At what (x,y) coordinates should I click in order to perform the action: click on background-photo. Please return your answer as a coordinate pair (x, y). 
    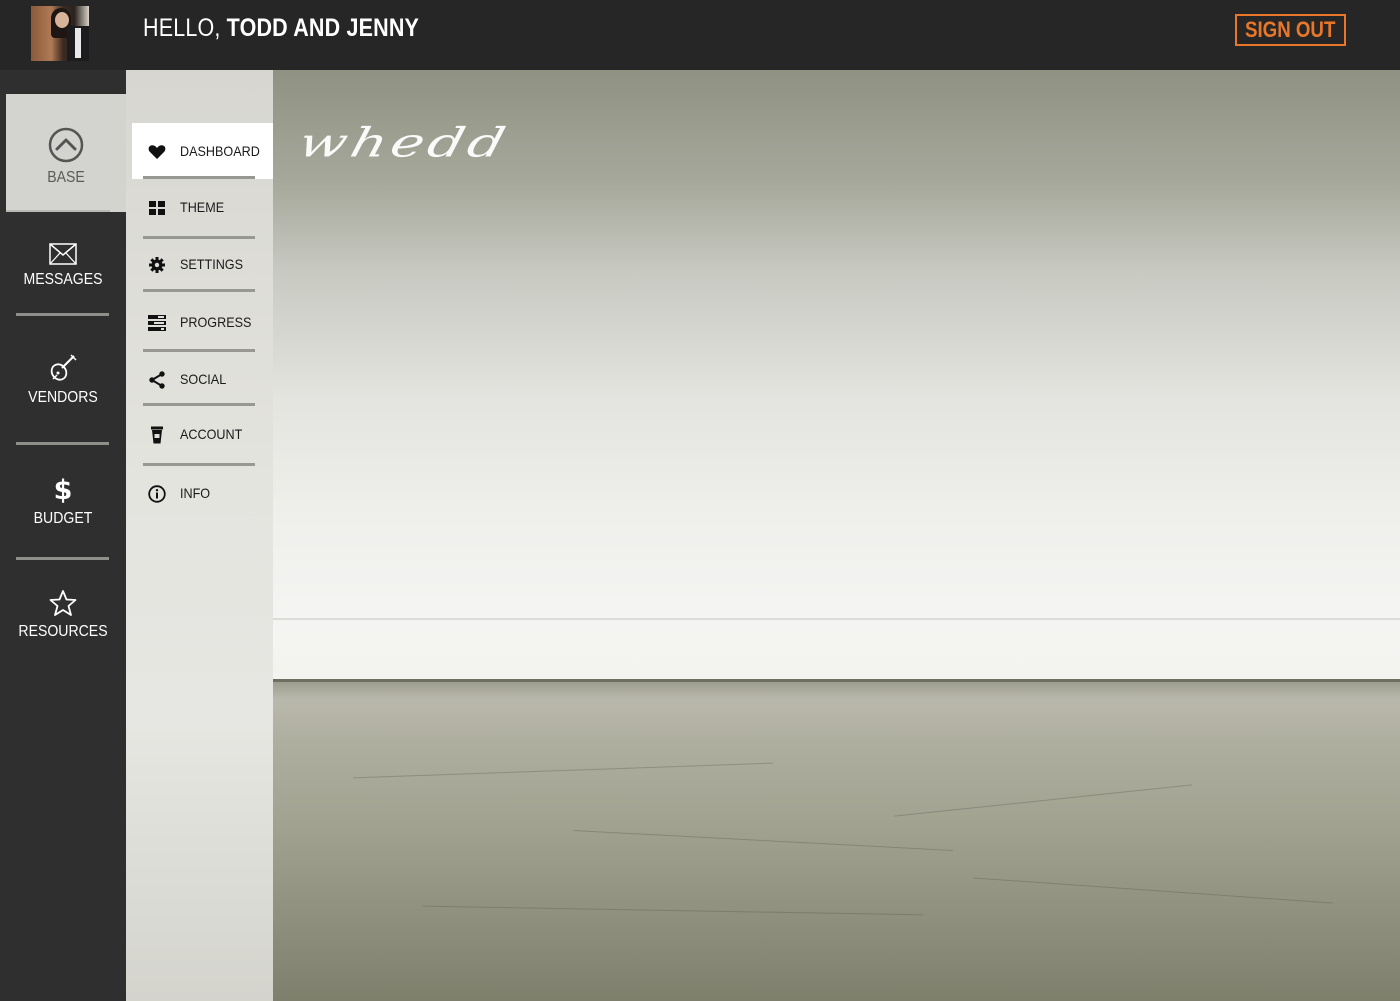
    Looking at the image, I should click on (836, 619).